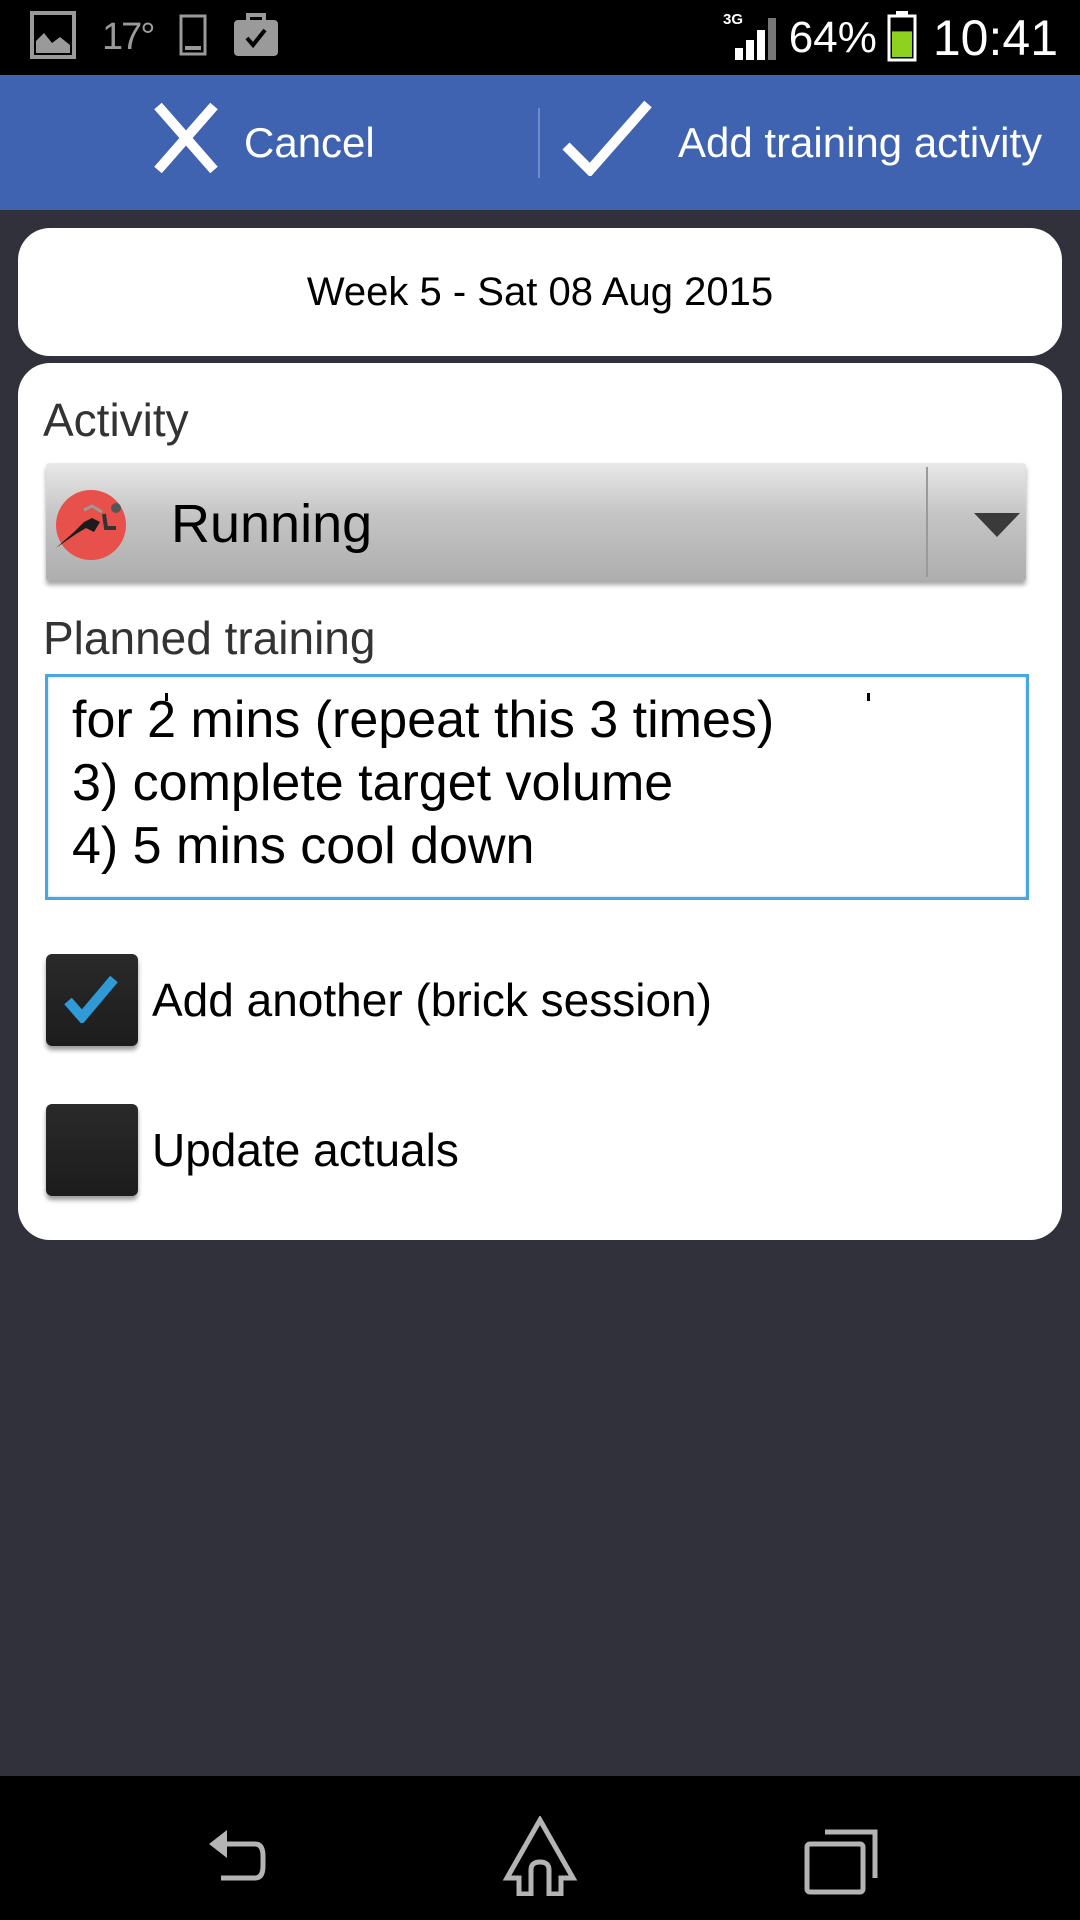  I want to click on planned-training-label: Planned training, so click(209, 638).